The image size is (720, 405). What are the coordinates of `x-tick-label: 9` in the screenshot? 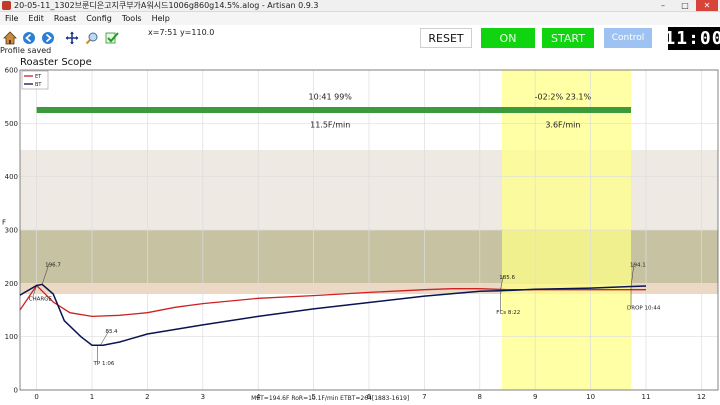 It's located at (535, 397).